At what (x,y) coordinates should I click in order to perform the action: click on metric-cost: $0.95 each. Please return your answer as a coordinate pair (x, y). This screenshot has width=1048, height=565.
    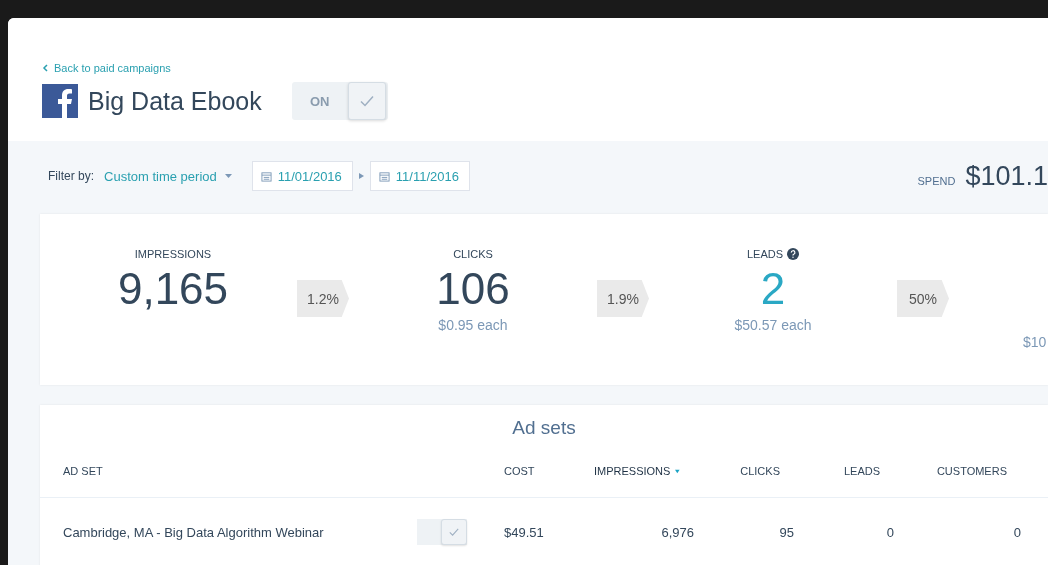
    Looking at the image, I should click on (473, 325).